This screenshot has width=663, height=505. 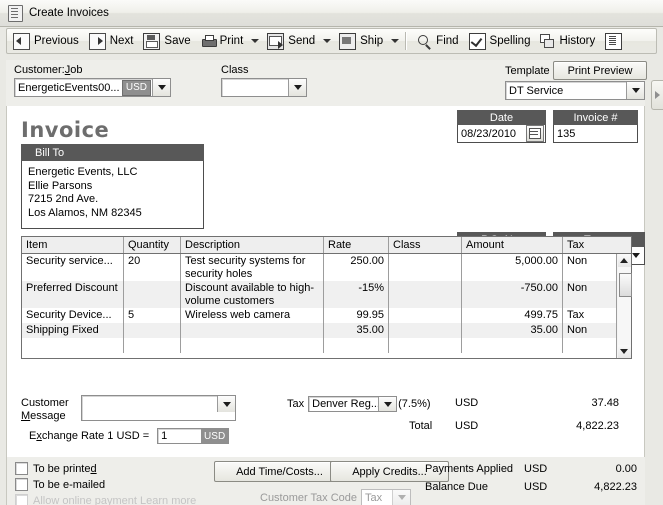 I want to click on column-header-quantity: Quantity, so click(x=152, y=245).